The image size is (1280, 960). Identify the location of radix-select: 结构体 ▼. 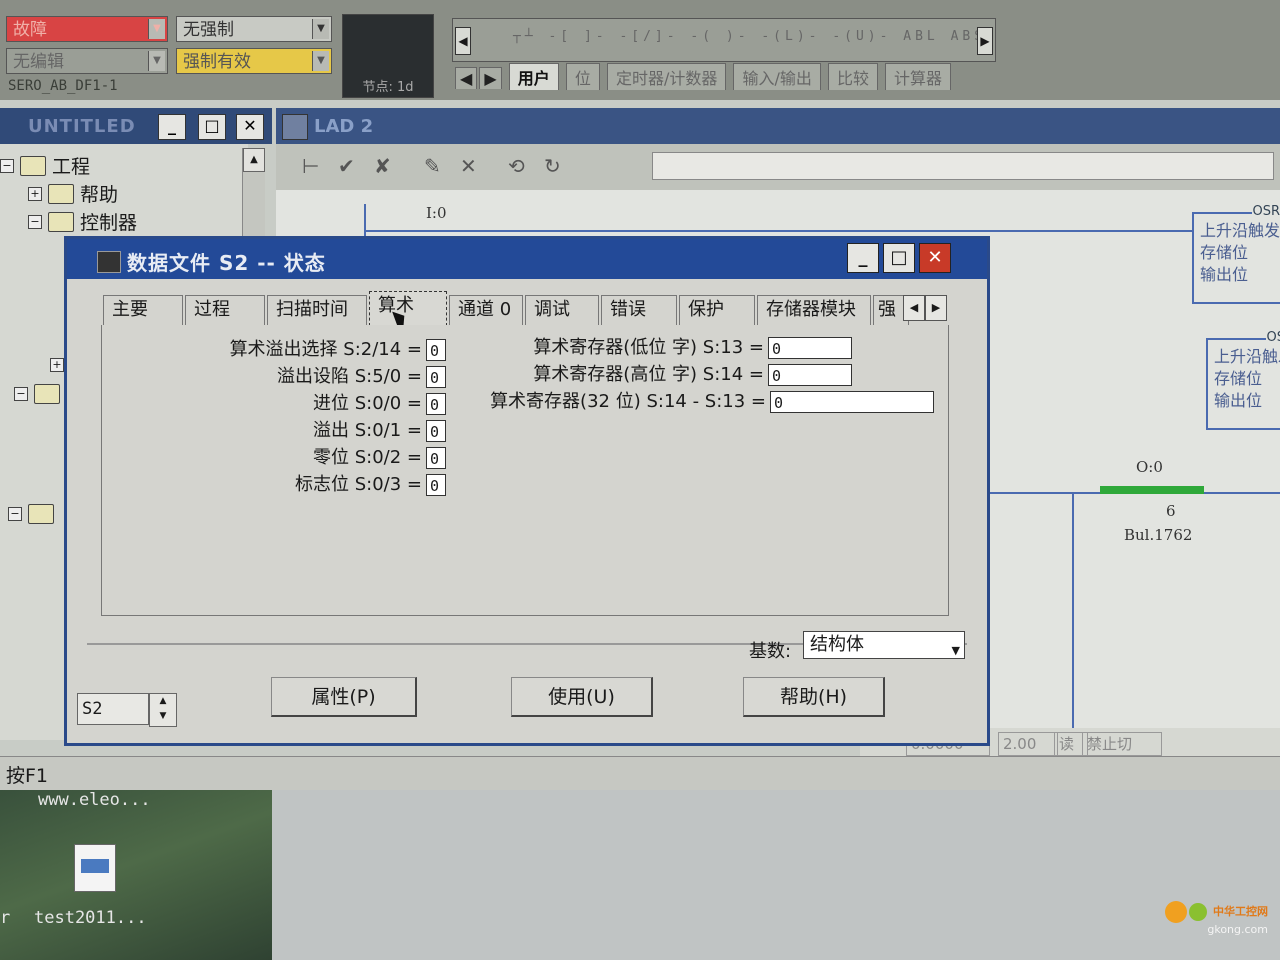
(884, 645).